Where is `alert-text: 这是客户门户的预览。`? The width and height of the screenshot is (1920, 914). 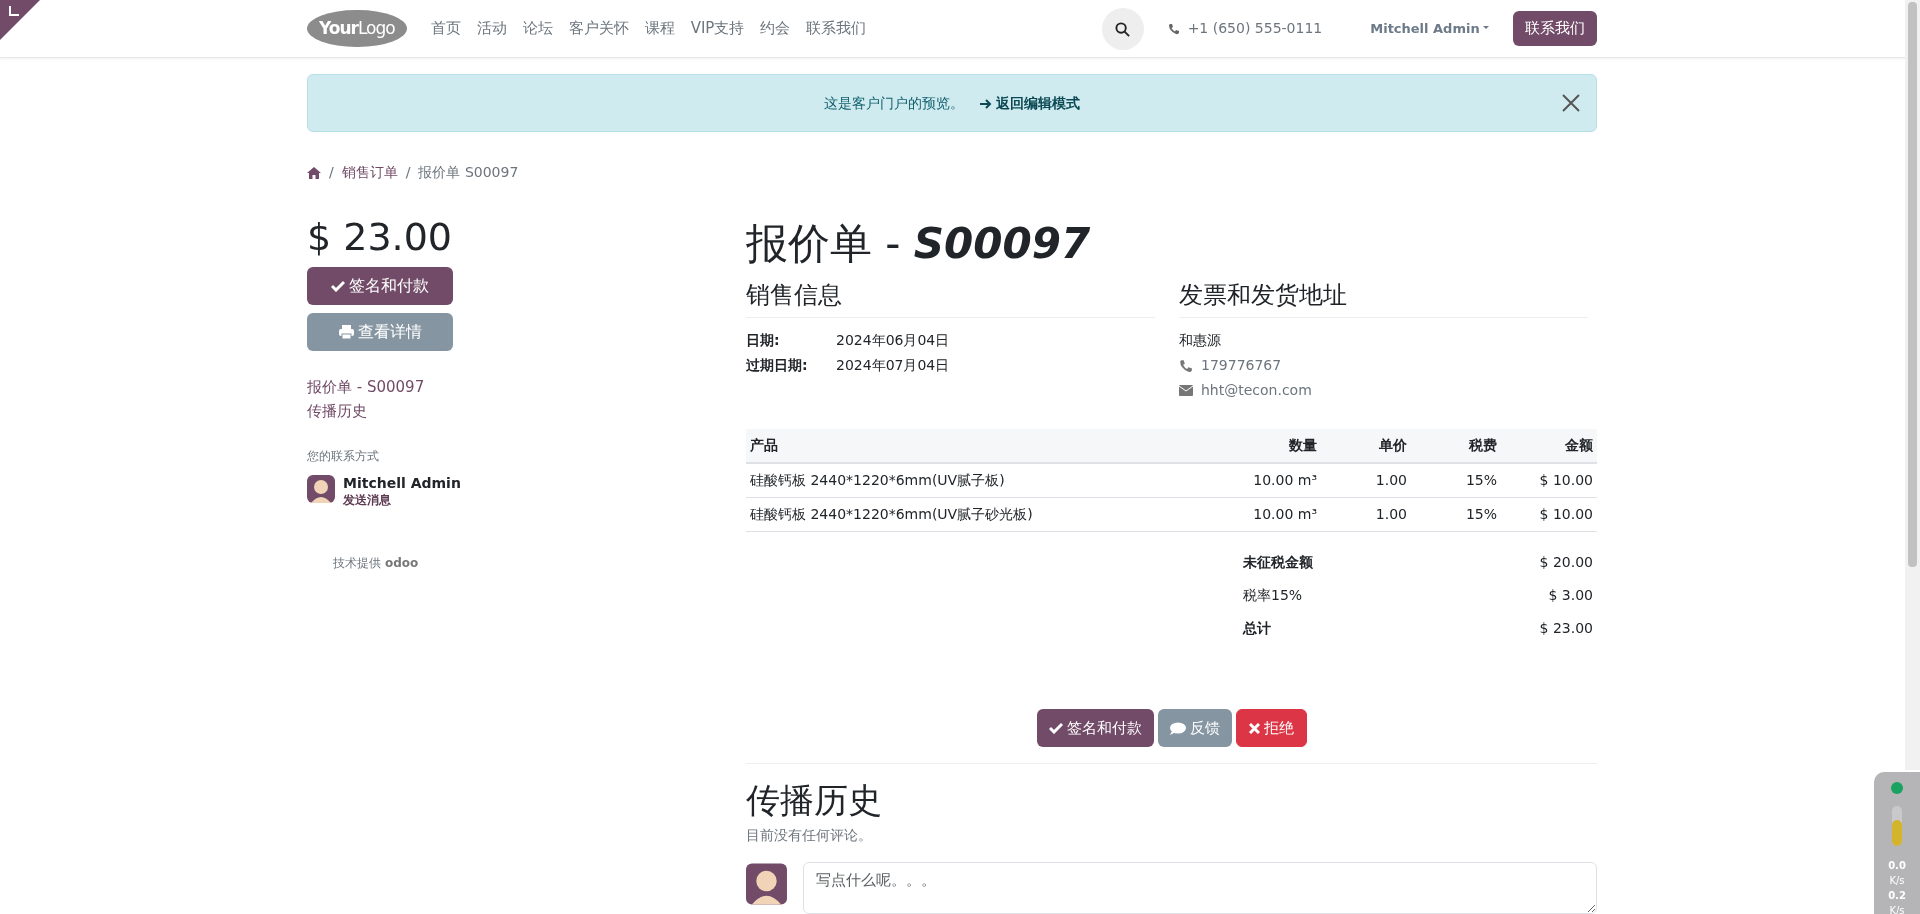
alert-text: 这是客户门户的预览。 is located at coordinates (894, 103).